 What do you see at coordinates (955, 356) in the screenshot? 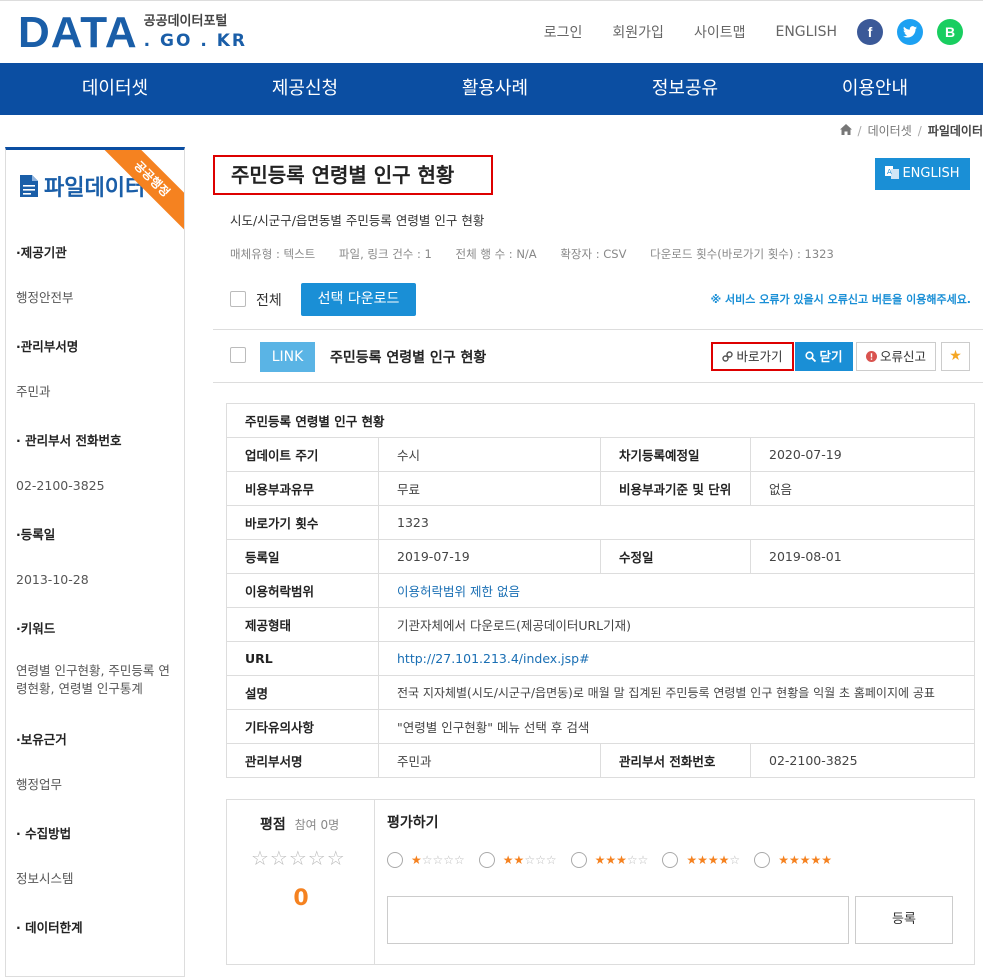
I see `favorite-star-icon: ★` at bounding box center [955, 356].